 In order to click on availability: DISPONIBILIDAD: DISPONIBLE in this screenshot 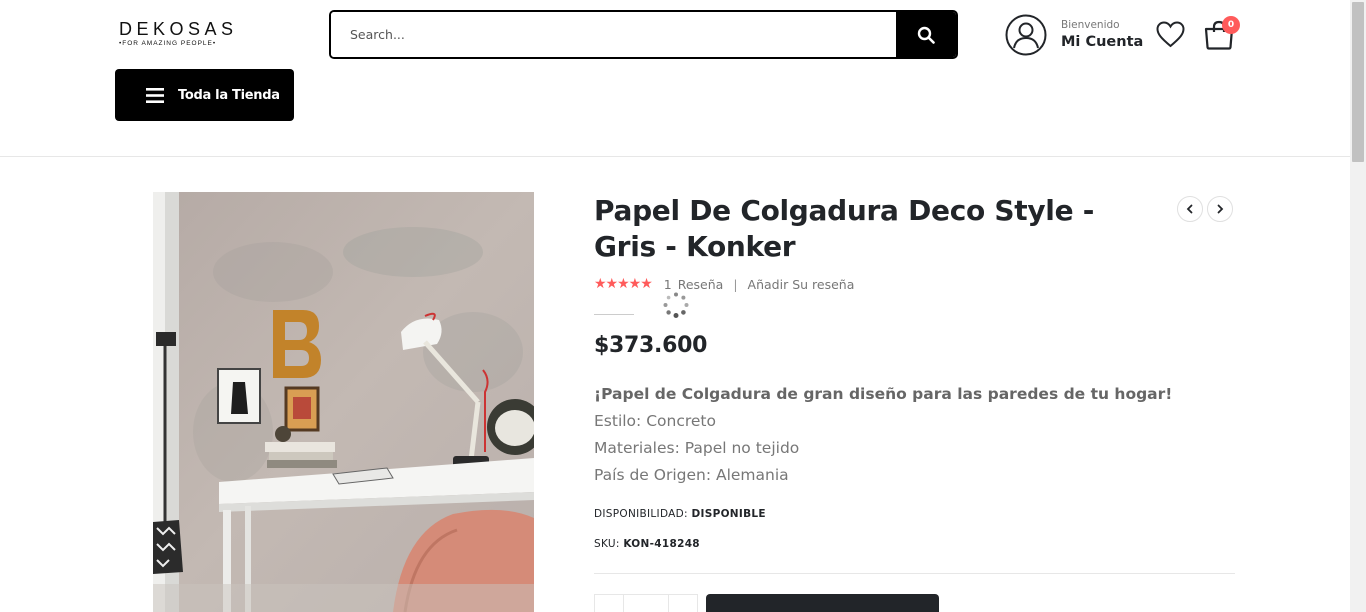, I will do `click(680, 514)`.